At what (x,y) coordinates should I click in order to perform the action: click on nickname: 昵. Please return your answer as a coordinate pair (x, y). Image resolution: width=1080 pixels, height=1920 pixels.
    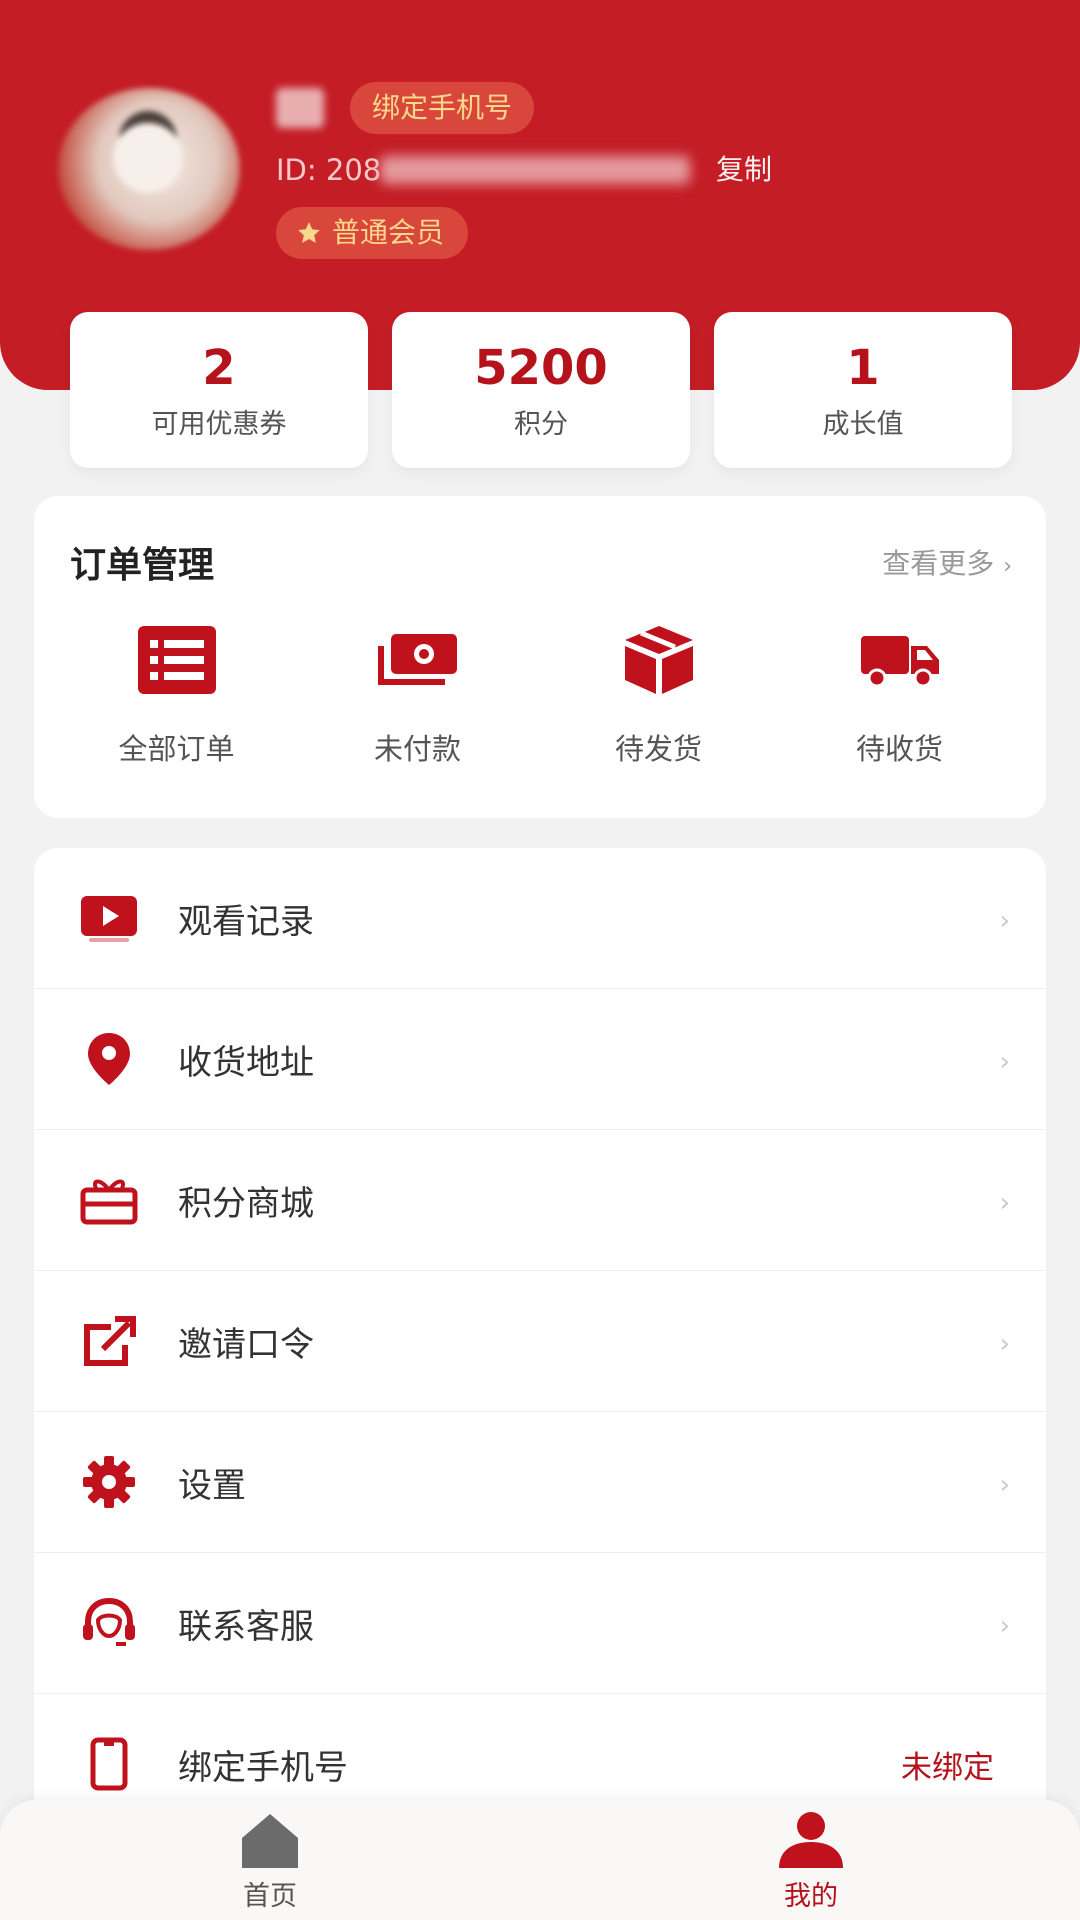
    Looking at the image, I should click on (300, 108).